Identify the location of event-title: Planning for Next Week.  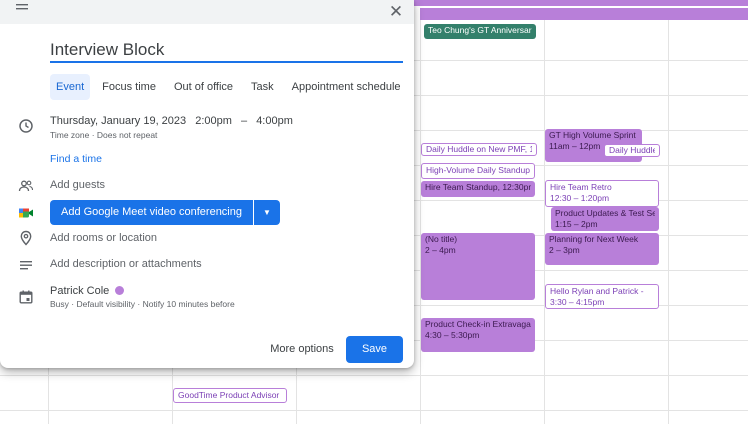
(594, 239).